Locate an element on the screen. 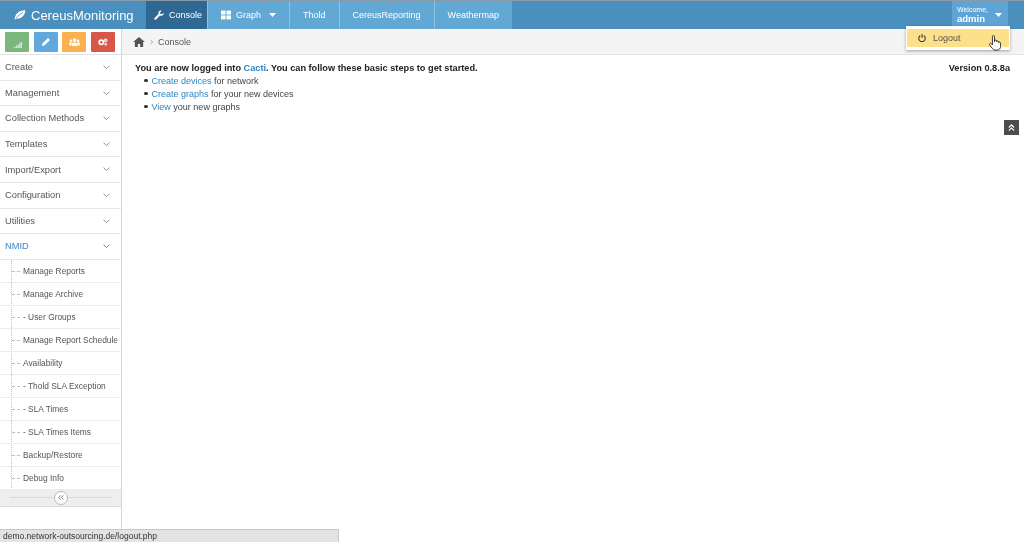 This screenshot has height=542, width=1024. inline-link: Create graphs is located at coordinates (180, 93).